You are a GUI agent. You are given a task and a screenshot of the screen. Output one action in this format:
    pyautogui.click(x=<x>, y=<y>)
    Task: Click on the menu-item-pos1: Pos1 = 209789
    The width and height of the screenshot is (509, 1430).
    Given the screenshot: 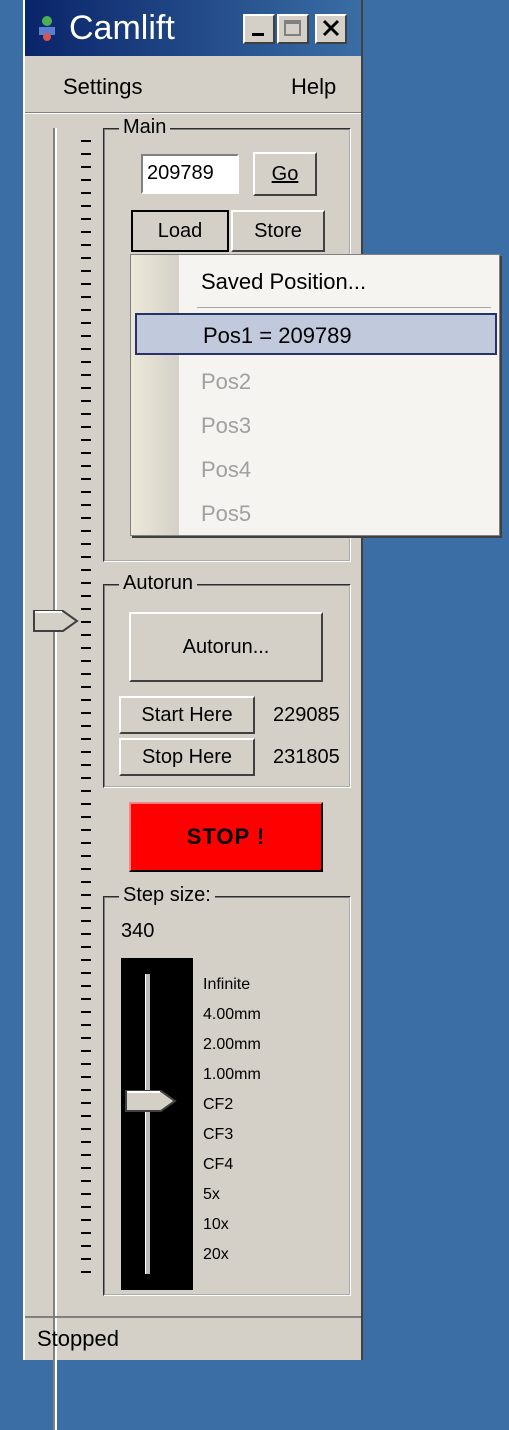 What is the action you would take?
    pyautogui.click(x=316, y=334)
    